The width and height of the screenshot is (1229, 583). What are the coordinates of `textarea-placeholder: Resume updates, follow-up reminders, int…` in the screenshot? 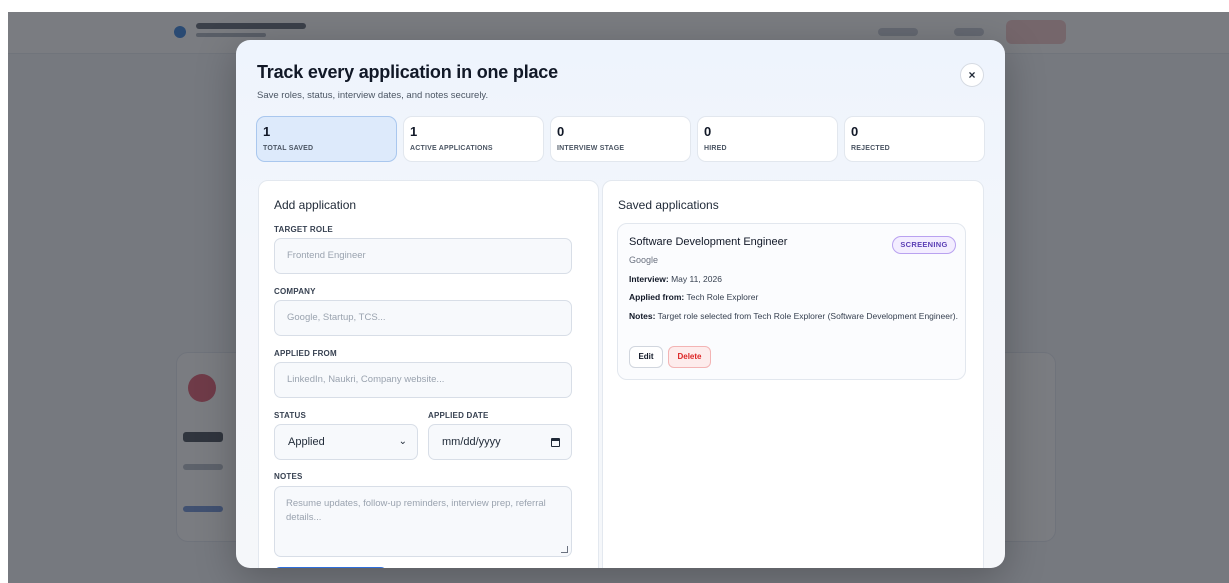 It's located at (416, 510).